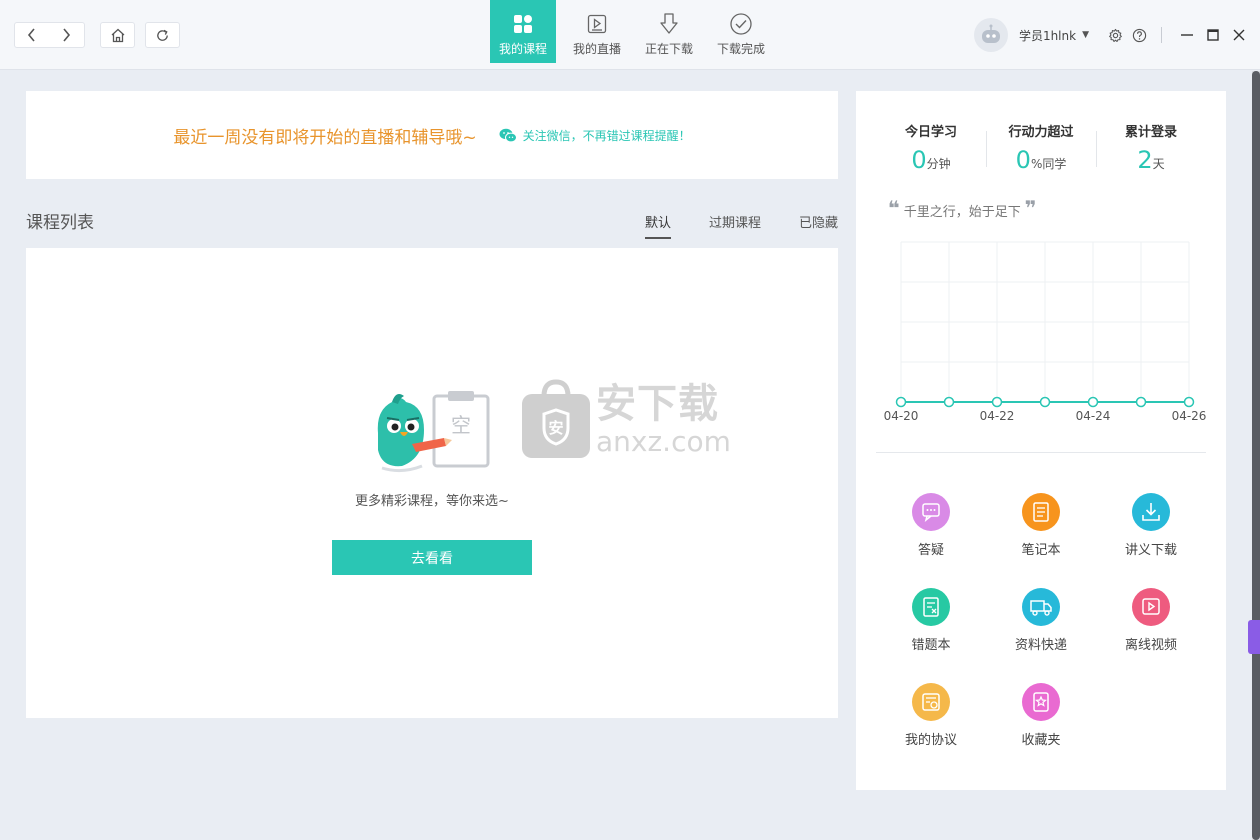 The width and height of the screenshot is (1260, 840). What do you see at coordinates (931, 512) in the screenshot?
I see `chat-bubble-icon` at bounding box center [931, 512].